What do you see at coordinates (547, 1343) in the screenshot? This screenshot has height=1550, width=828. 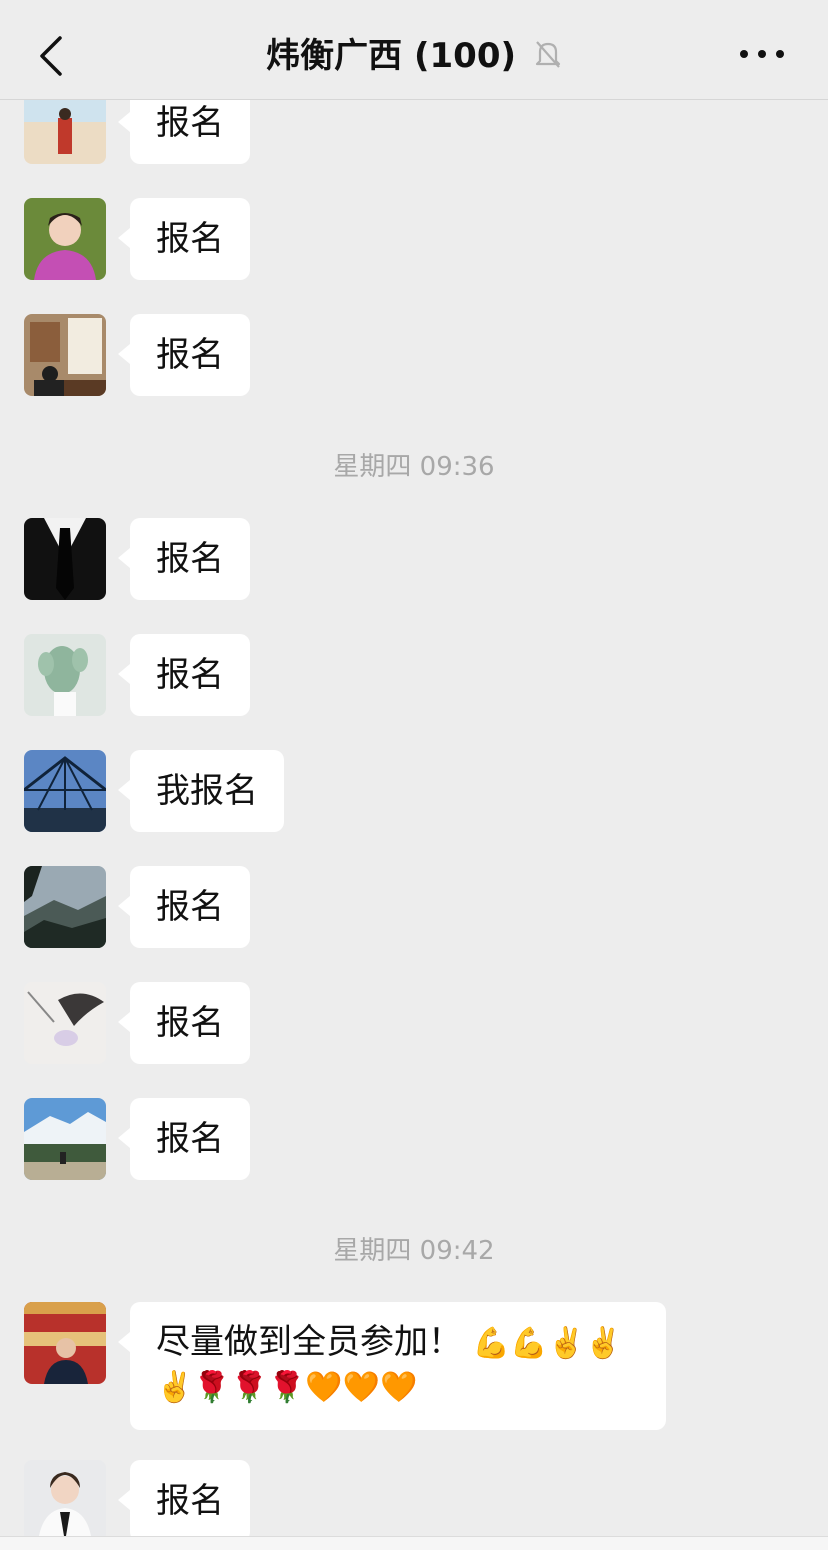 I see `emoji-strip: 💪💪✌️✌️` at bounding box center [547, 1343].